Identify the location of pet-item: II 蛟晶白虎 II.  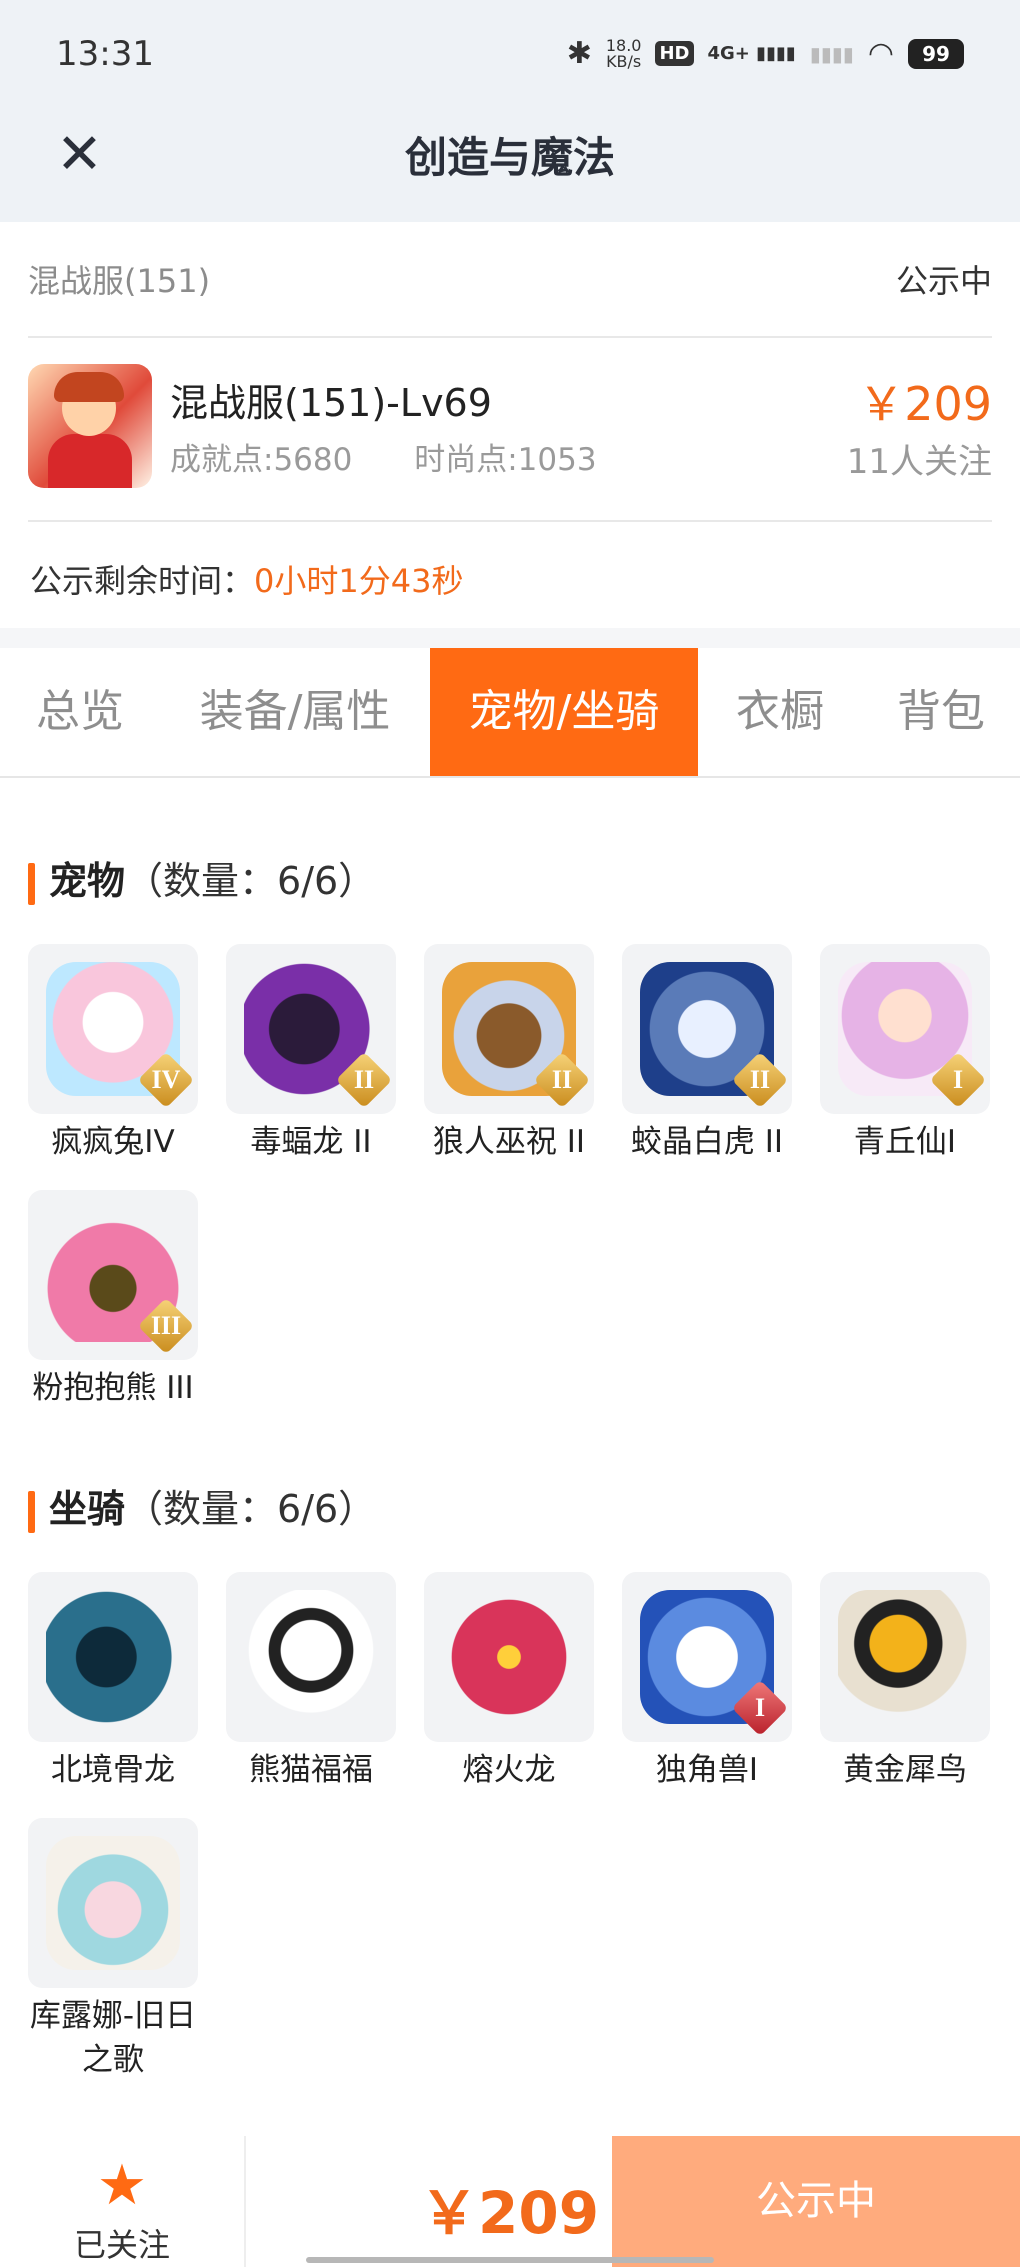
(707, 1054).